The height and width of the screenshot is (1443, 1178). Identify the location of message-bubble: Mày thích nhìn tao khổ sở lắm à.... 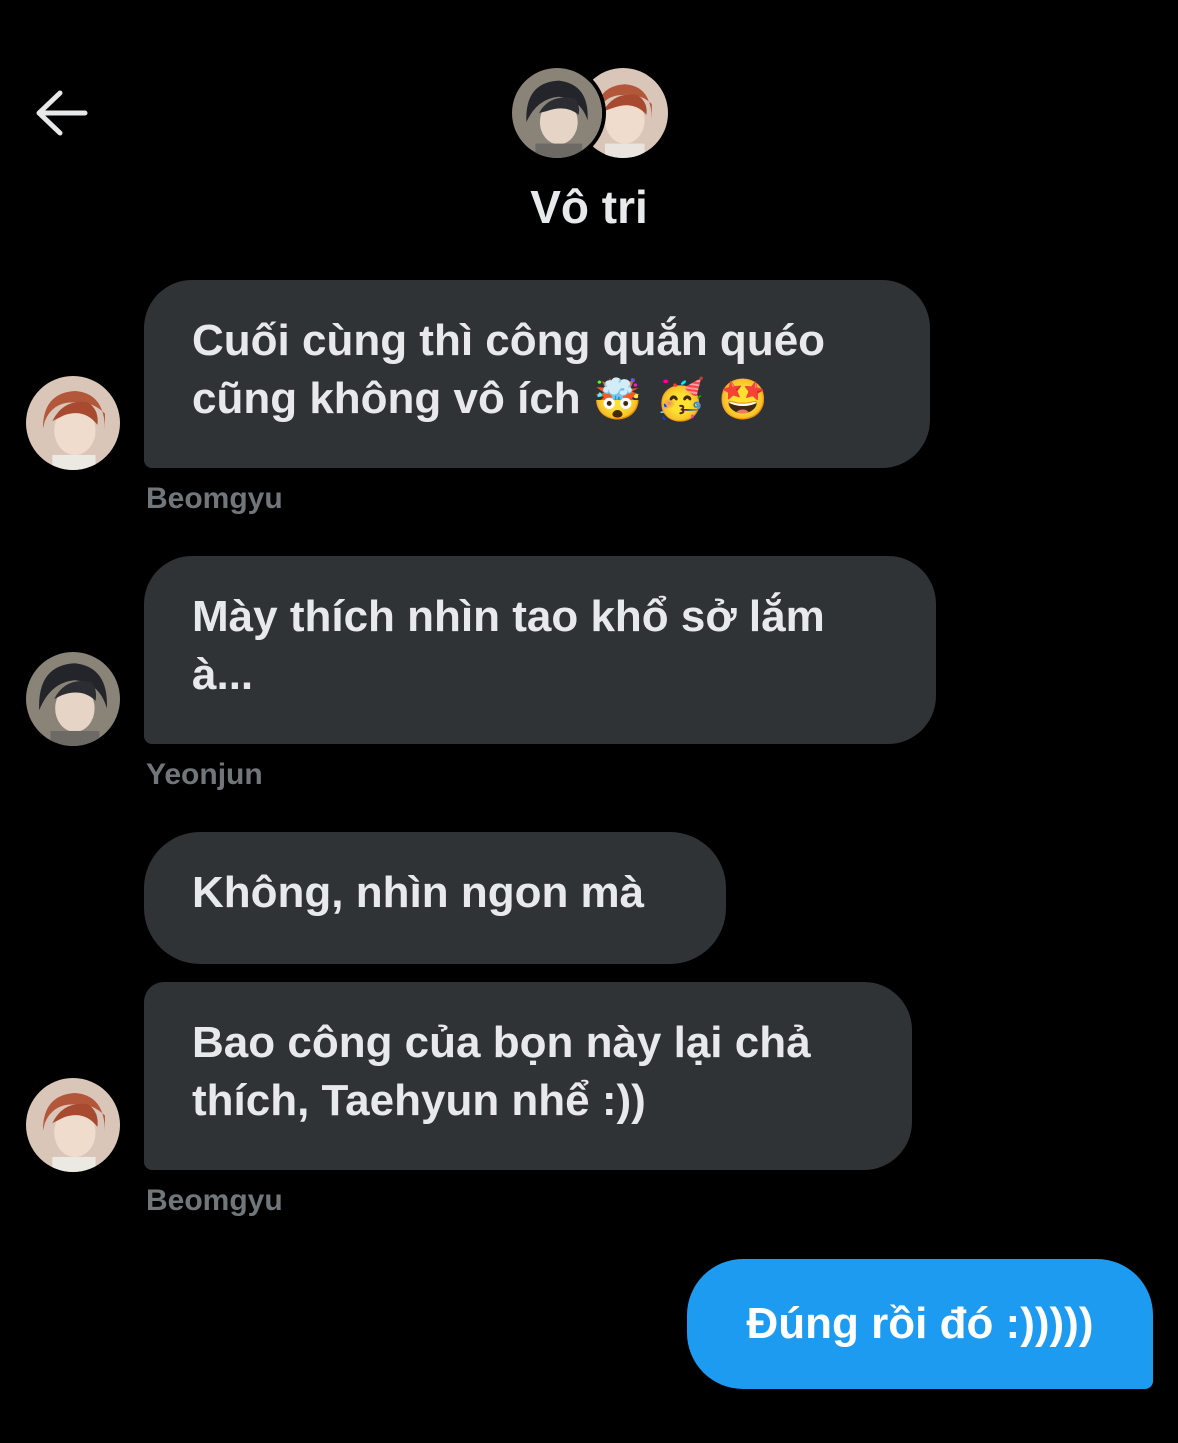
(540, 650).